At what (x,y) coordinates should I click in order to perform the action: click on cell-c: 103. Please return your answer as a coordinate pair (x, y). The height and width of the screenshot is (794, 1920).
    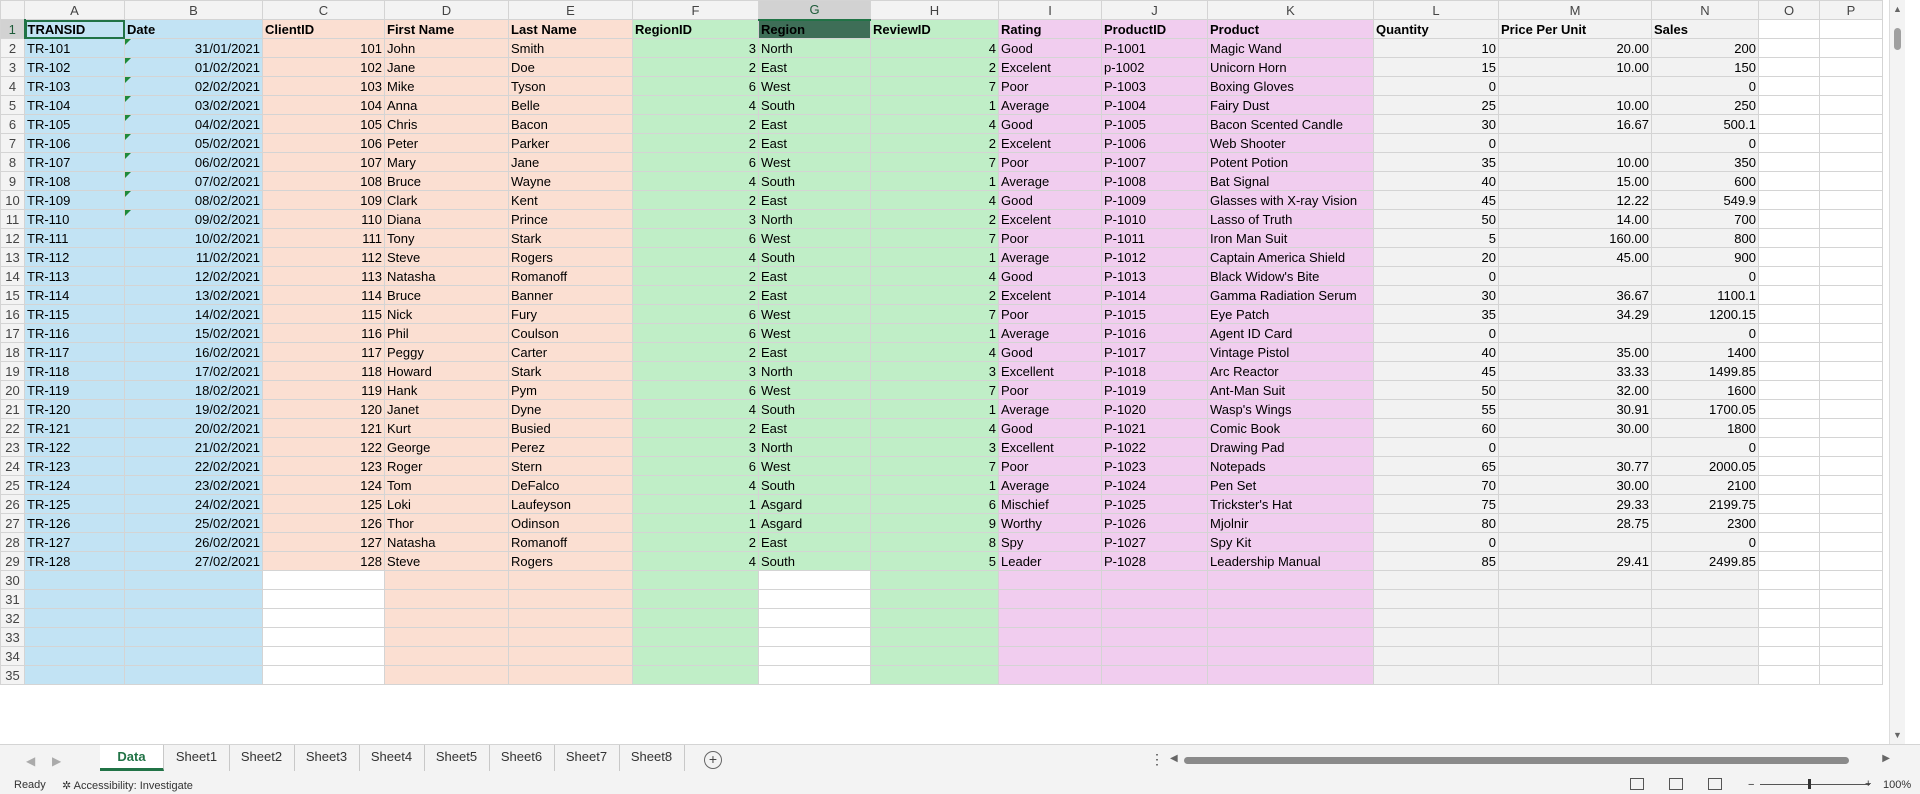
    Looking at the image, I should click on (323, 86).